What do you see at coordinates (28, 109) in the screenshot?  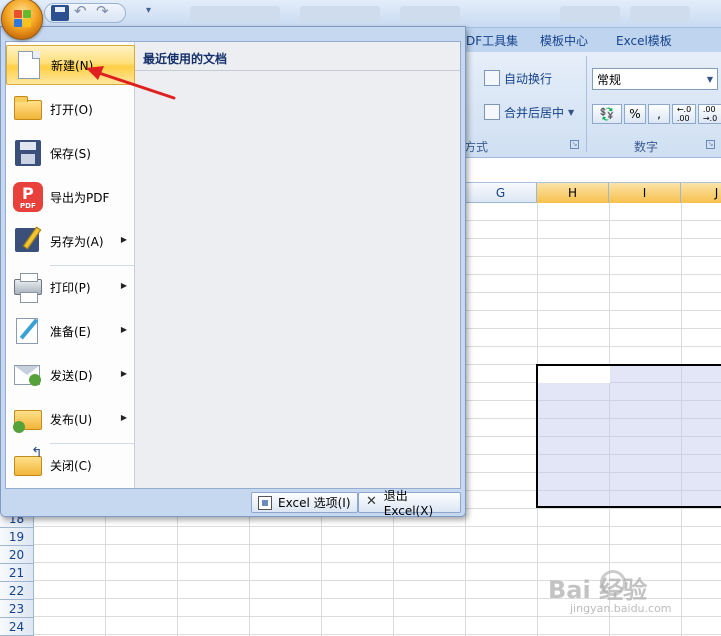 I see `open-folder-icon` at bounding box center [28, 109].